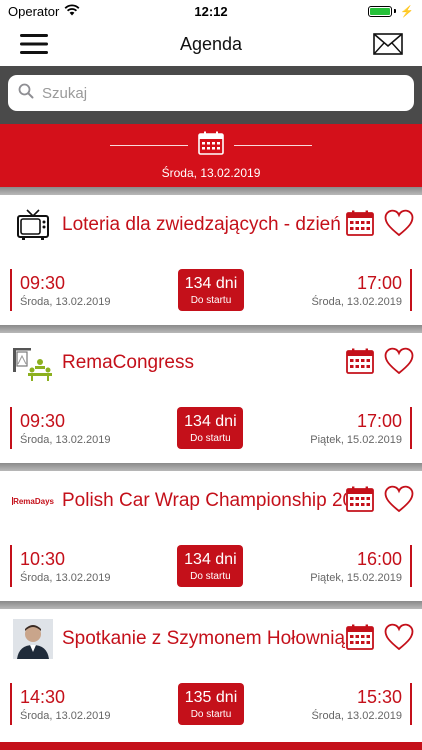 The width and height of the screenshot is (422, 750). I want to click on tv-icon, so click(33, 225).